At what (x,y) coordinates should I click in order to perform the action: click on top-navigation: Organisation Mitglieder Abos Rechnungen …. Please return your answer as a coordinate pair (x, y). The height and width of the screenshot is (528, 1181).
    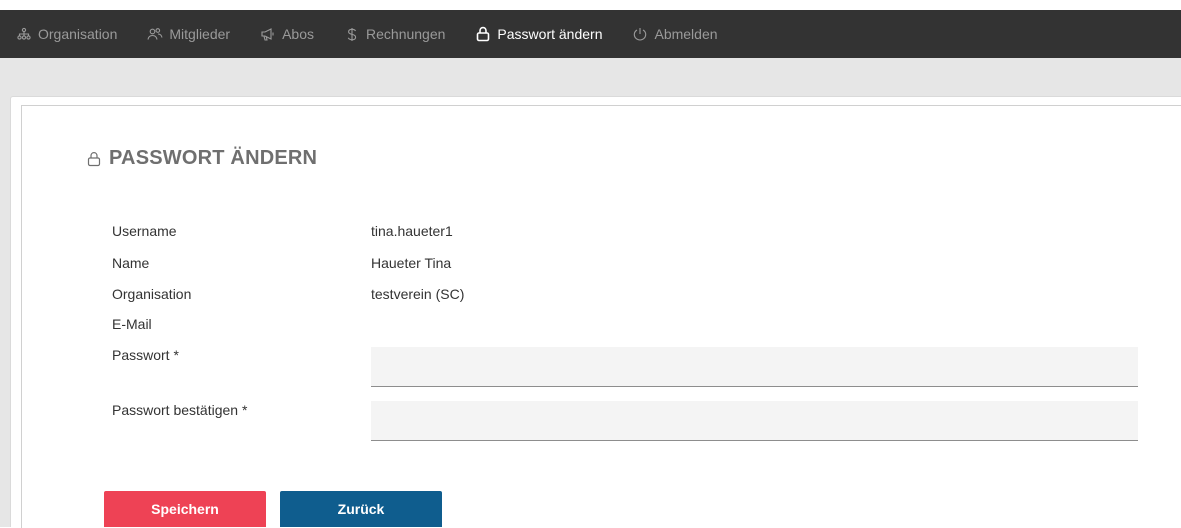
    Looking at the image, I should click on (590, 34).